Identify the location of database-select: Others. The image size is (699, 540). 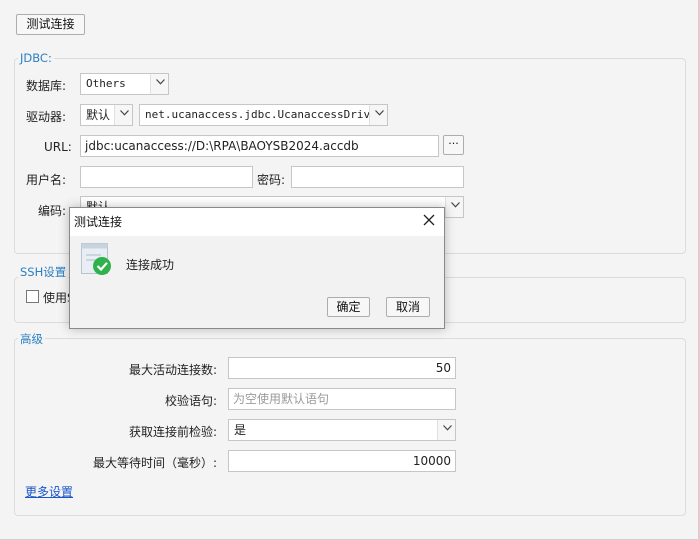
(124, 84).